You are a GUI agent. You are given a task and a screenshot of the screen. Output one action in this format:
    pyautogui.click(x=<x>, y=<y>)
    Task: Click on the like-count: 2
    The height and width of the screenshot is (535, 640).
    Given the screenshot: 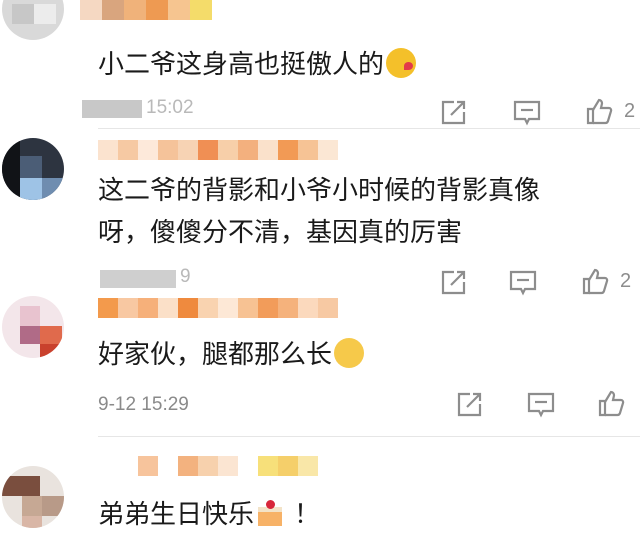 What is the action you would take?
    pyautogui.click(x=630, y=111)
    